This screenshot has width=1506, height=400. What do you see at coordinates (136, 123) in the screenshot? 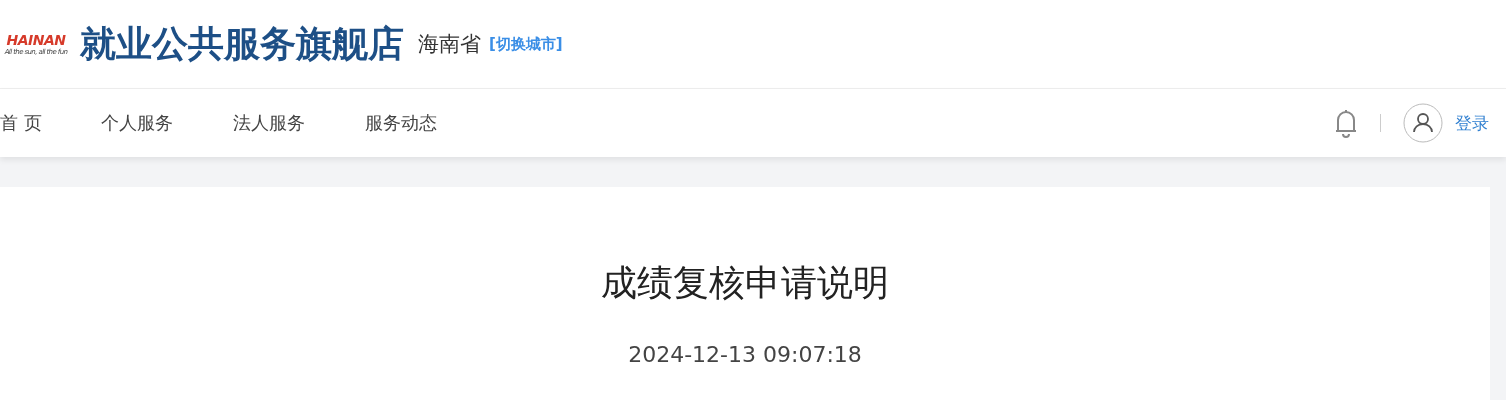
I see `nav-link: 个人服务` at bounding box center [136, 123].